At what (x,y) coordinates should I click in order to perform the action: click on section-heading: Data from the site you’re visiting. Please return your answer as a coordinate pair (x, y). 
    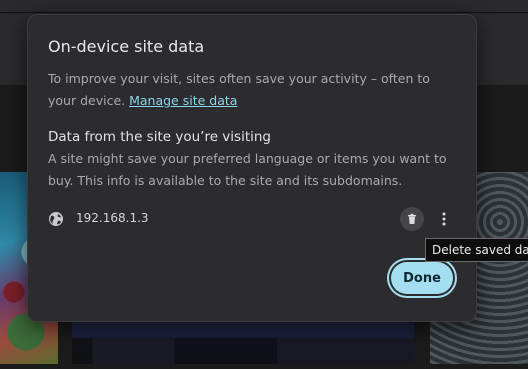
    Looking at the image, I should click on (159, 137).